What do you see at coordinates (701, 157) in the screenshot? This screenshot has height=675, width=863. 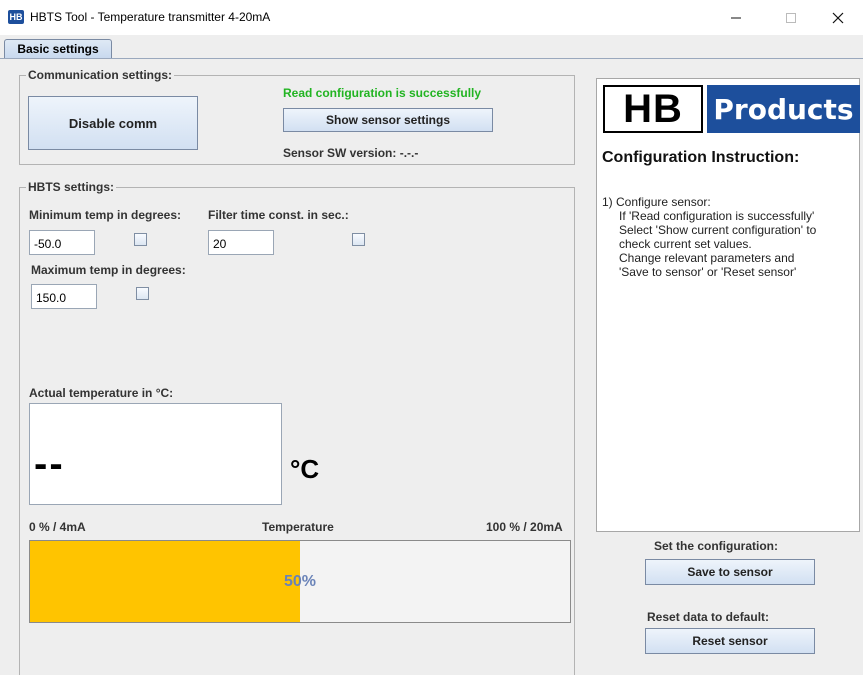 I see `configuration-instruction-title: Configuration Instruction:` at bounding box center [701, 157].